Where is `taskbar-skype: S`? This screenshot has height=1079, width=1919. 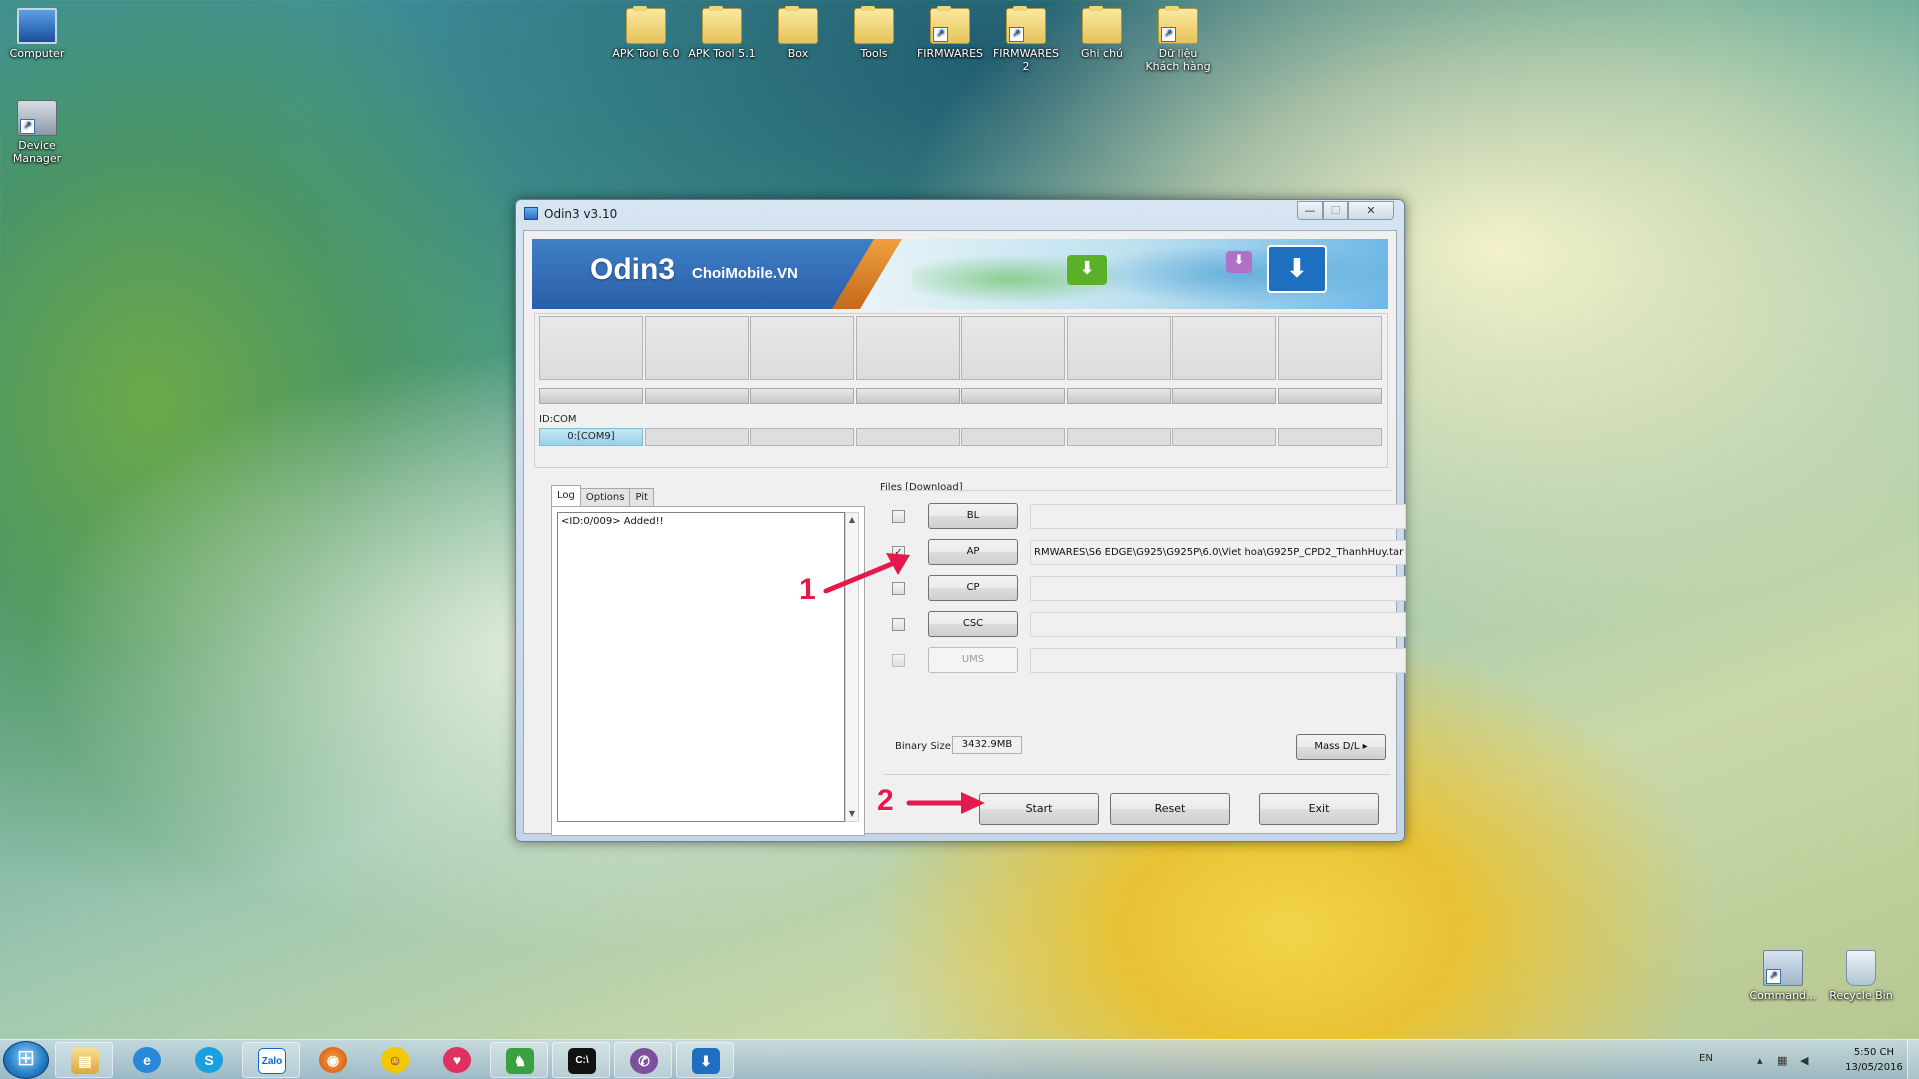 taskbar-skype: S is located at coordinates (209, 1060).